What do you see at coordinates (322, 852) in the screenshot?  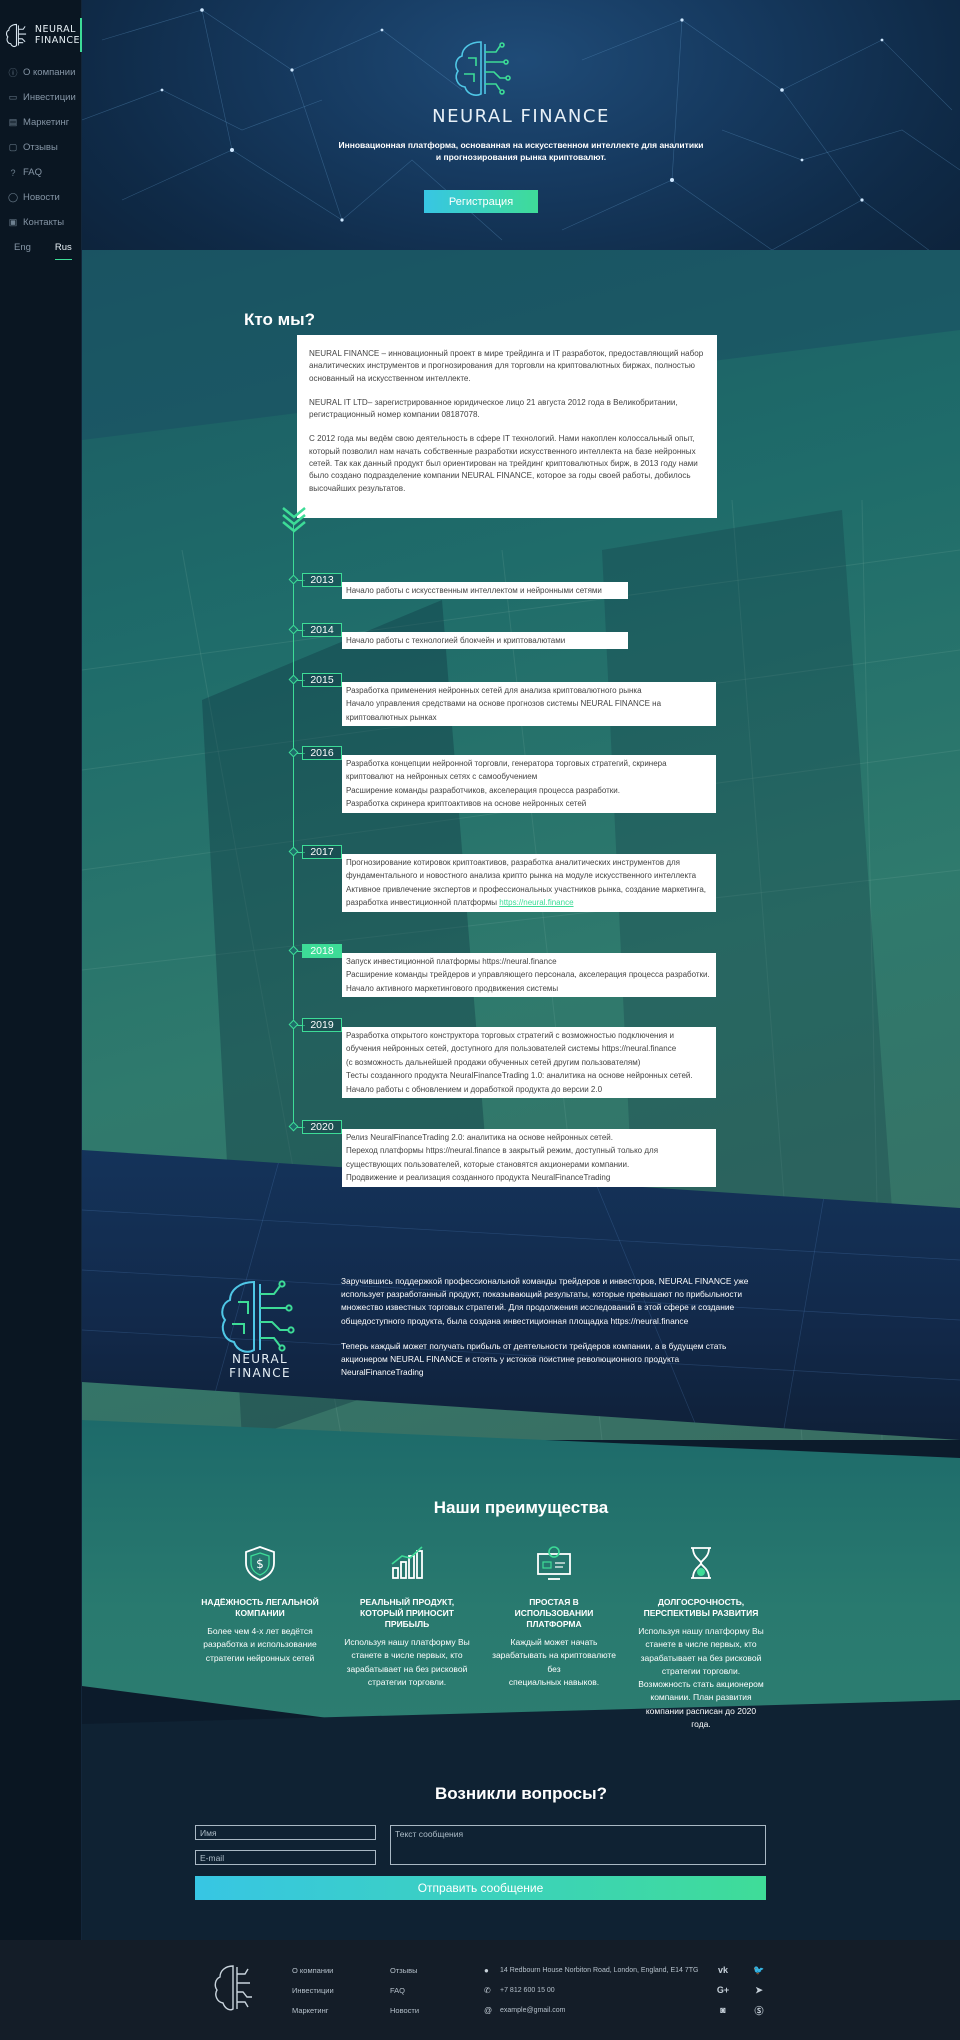 I see `timeline-year: 2017` at bounding box center [322, 852].